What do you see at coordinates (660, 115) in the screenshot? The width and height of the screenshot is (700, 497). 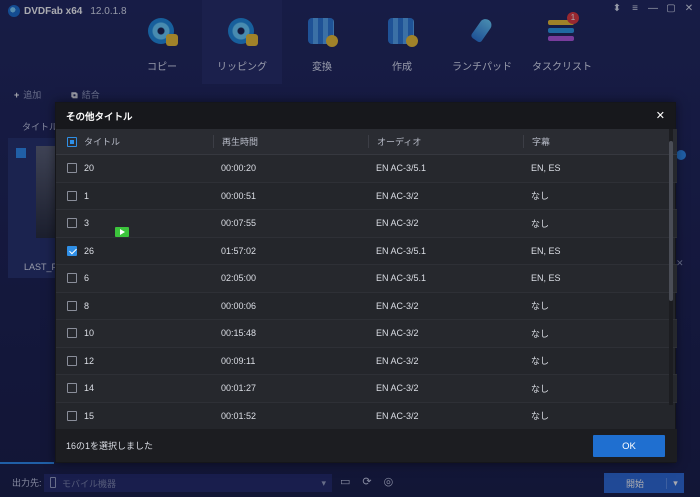 I see `dialog-close-icon: ✕` at bounding box center [660, 115].